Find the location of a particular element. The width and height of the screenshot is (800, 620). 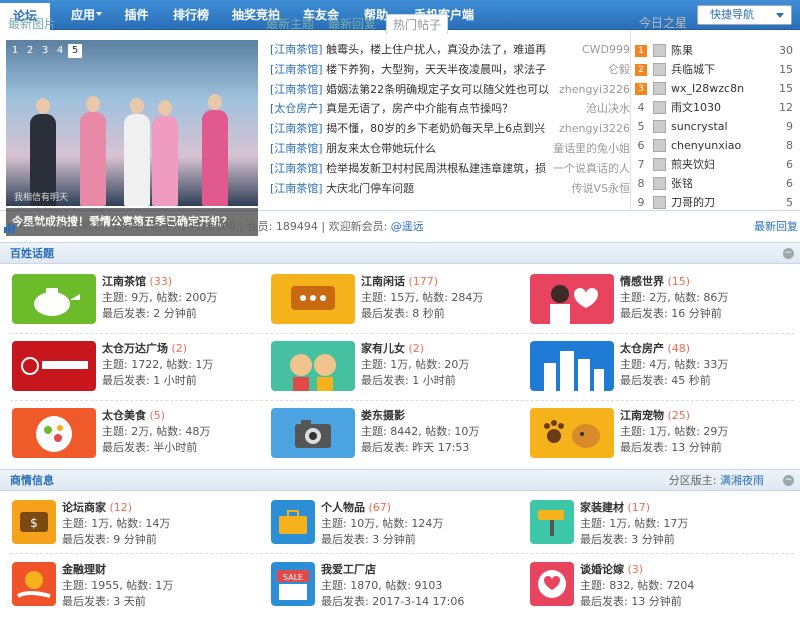

star-name: suncrystal is located at coordinates (699, 126).